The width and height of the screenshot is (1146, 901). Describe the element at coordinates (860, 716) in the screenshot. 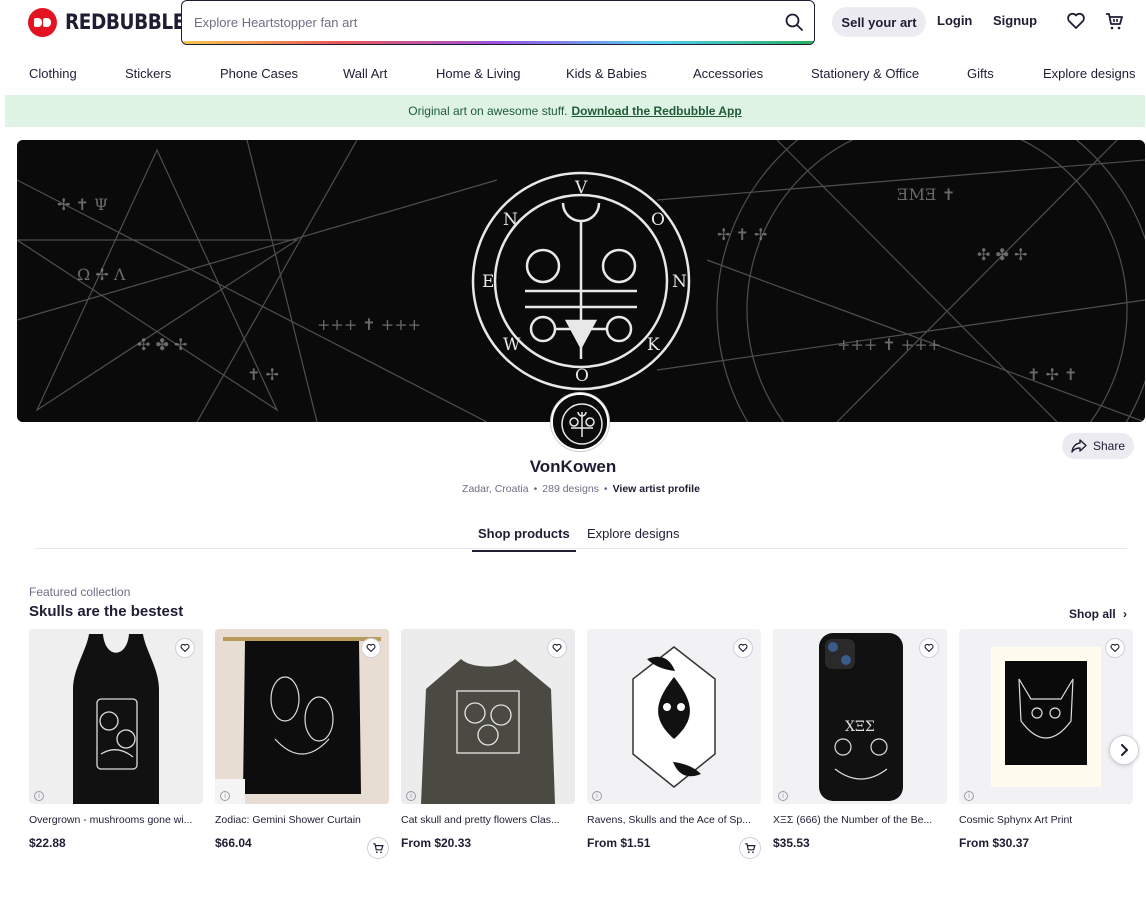

I see `product-image: ΧΞΣ` at that location.